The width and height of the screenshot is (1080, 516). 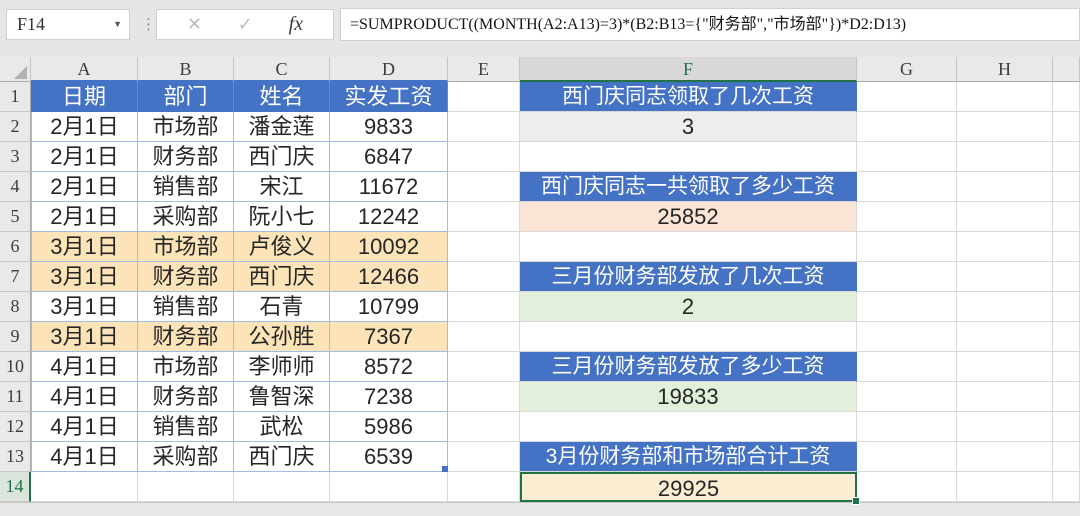 What do you see at coordinates (1066, 247) in the screenshot?
I see `cell-X6` at bounding box center [1066, 247].